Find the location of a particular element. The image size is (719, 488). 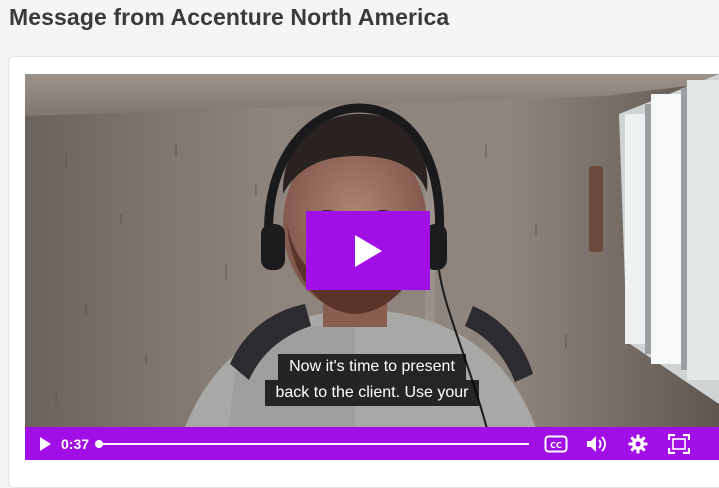

svg-text: CC is located at coordinates (556, 445).